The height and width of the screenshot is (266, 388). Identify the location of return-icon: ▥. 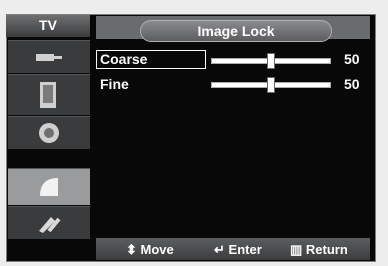
(296, 249).